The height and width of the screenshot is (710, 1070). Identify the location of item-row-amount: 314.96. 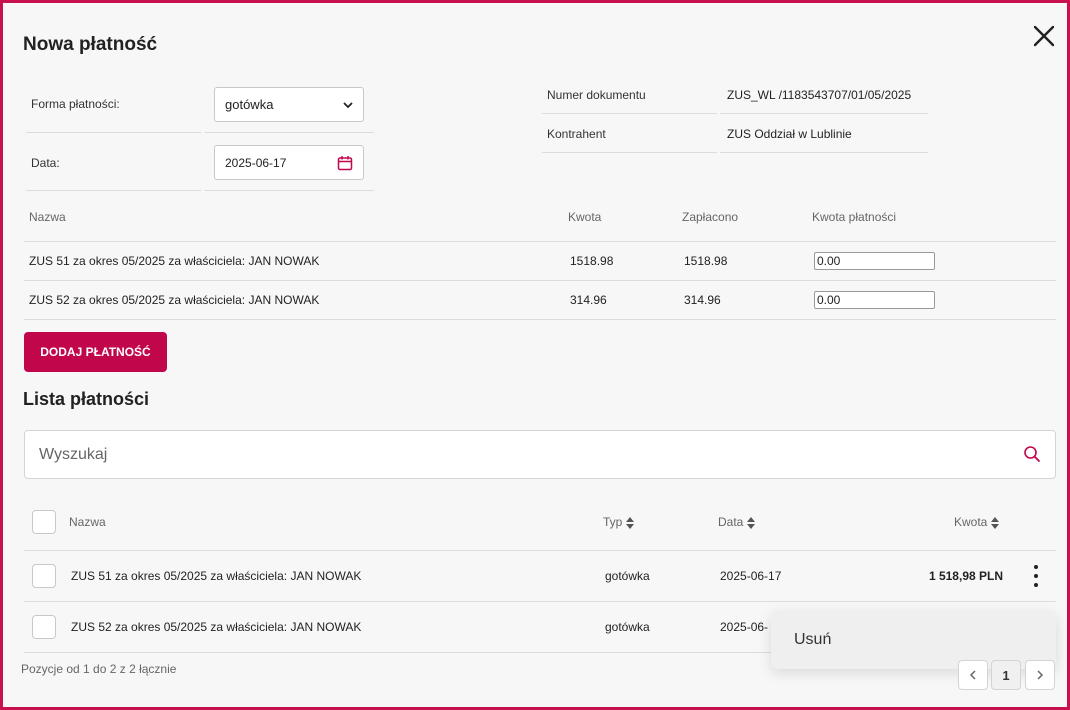
(588, 300).